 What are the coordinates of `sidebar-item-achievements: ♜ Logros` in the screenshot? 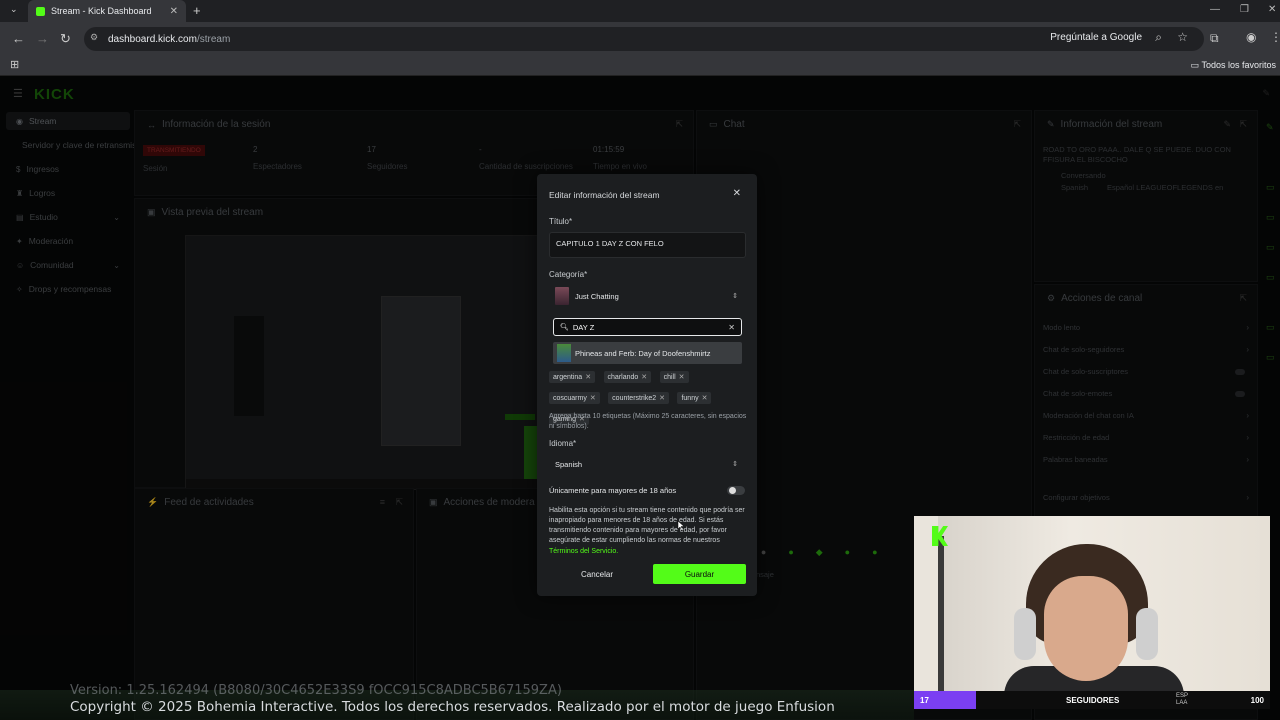 It's located at (68, 193).